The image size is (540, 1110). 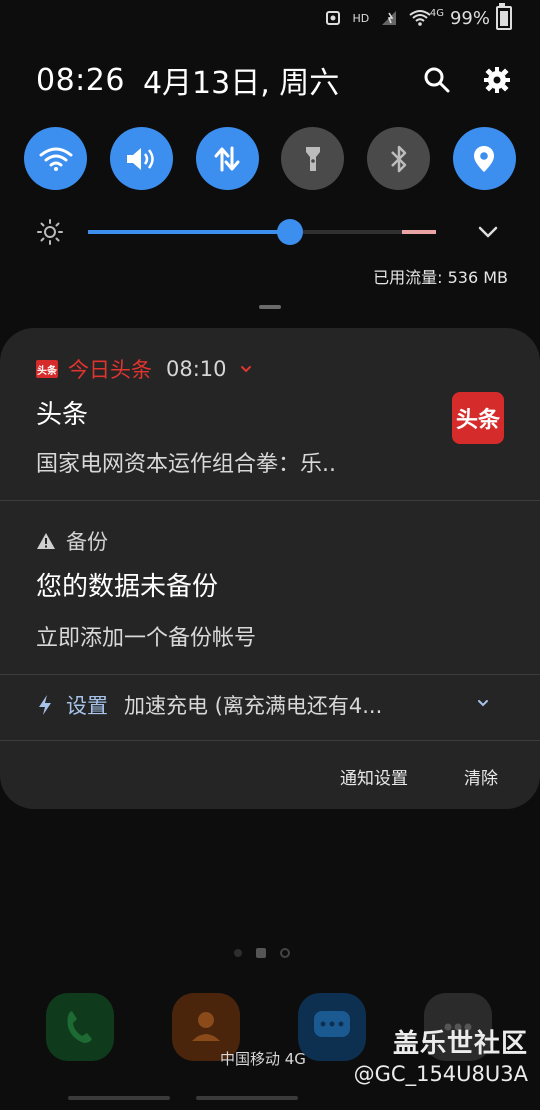 What do you see at coordinates (110, 370) in the screenshot?
I see `notification-app-name: 今日头条` at bounding box center [110, 370].